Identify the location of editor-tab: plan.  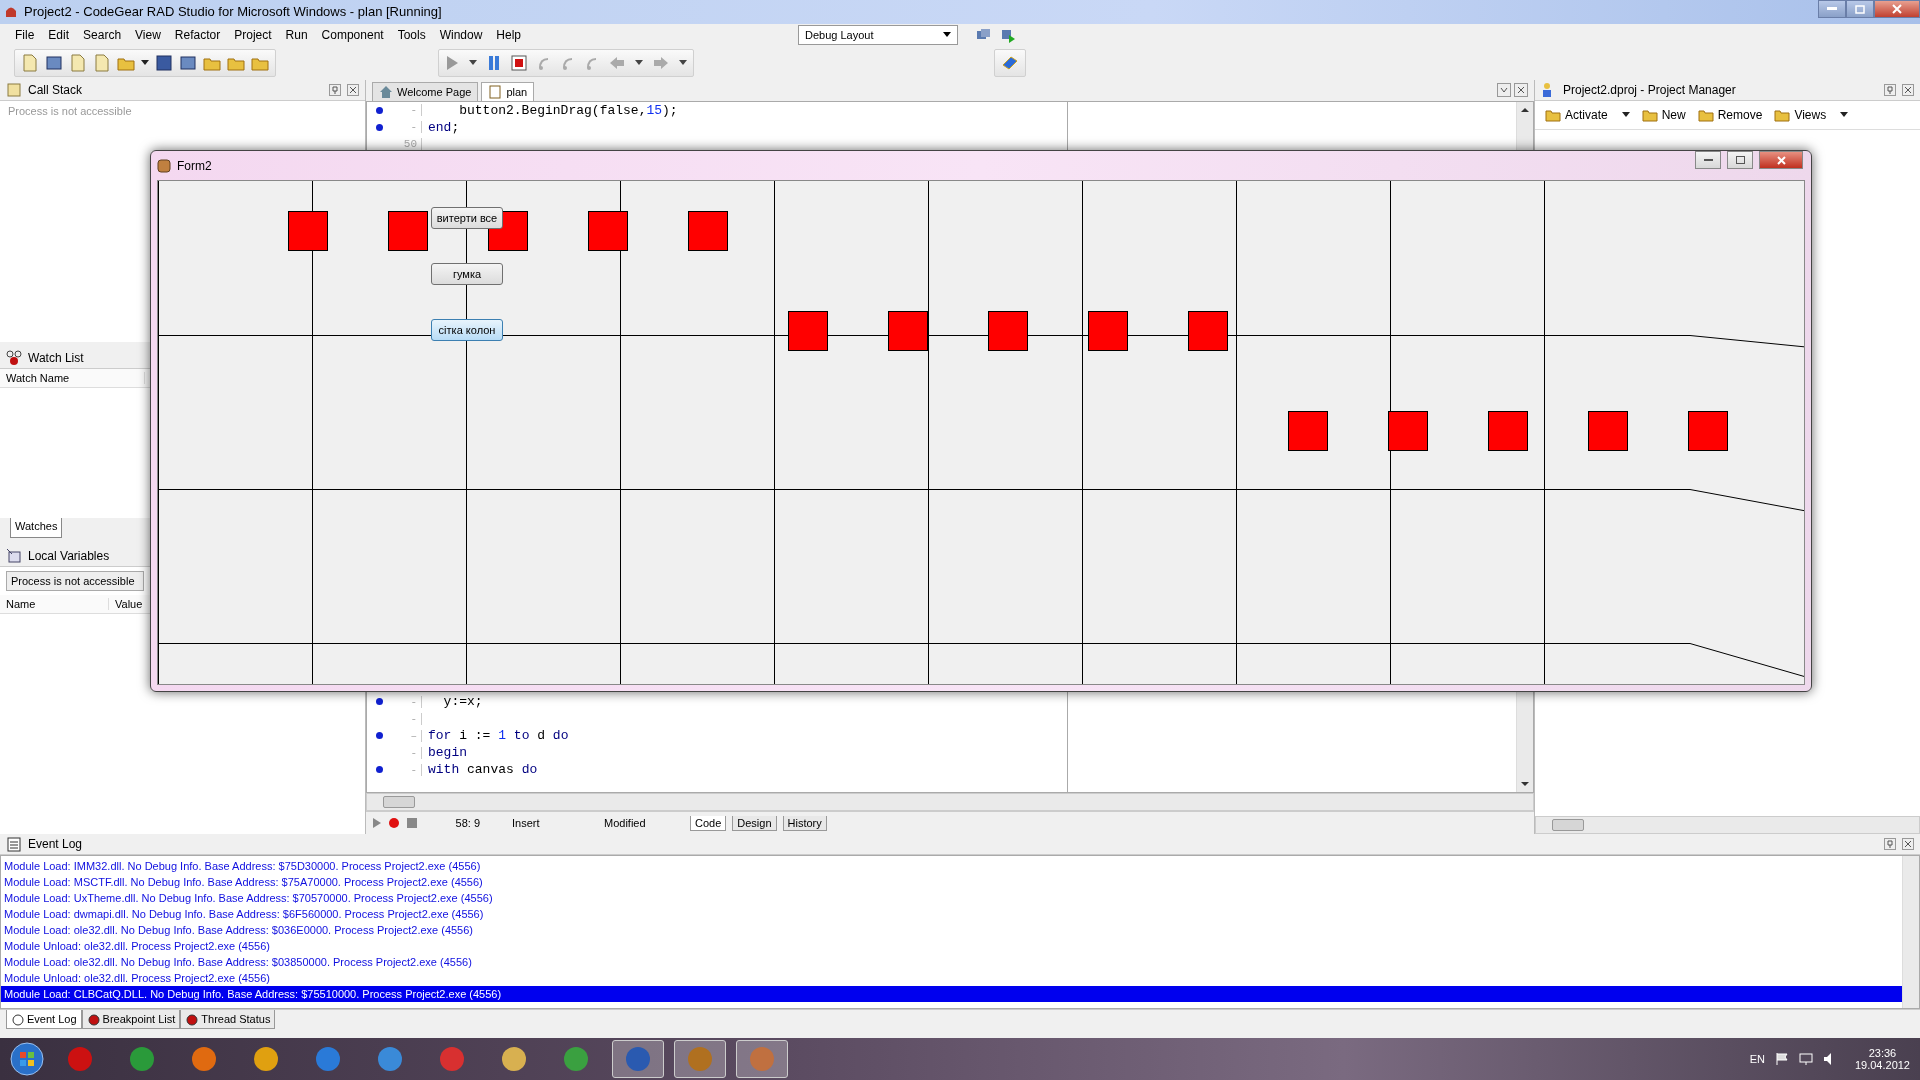
(508, 91).